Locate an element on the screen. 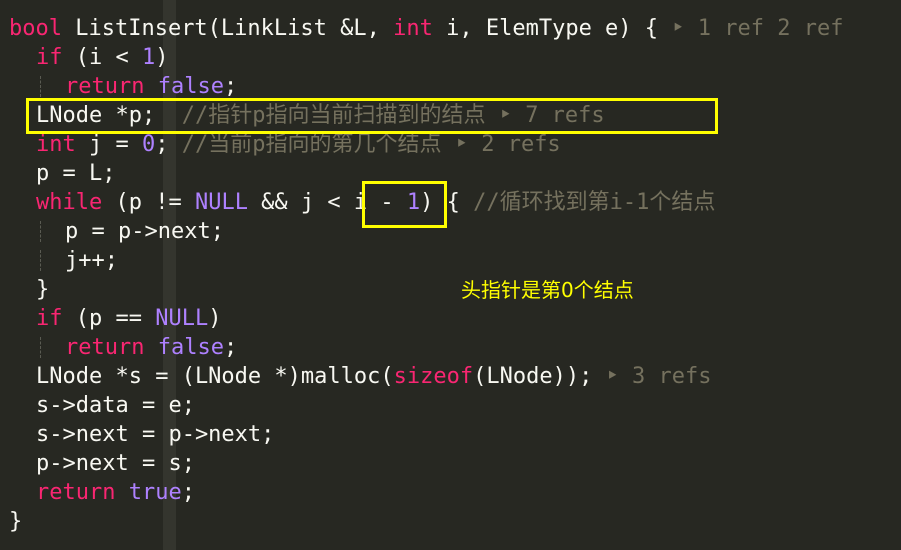 The image size is (901, 550). code-text: (i < is located at coordinates (102, 57).